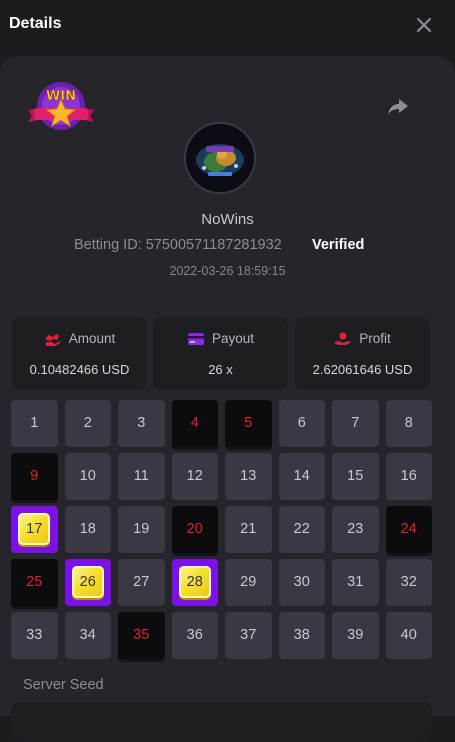 The height and width of the screenshot is (742, 455). I want to click on win-badge-icon: WIN, so click(61, 106).